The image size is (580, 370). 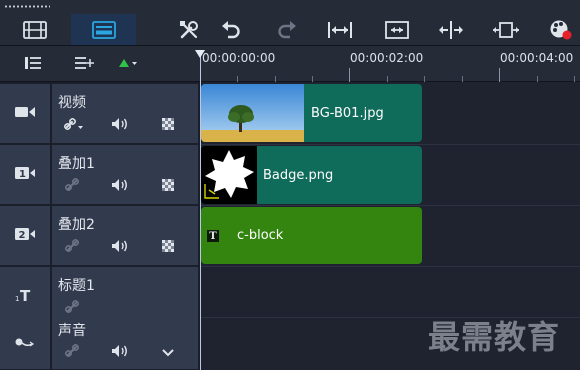 I want to click on split-icon, so click(x=451, y=30).